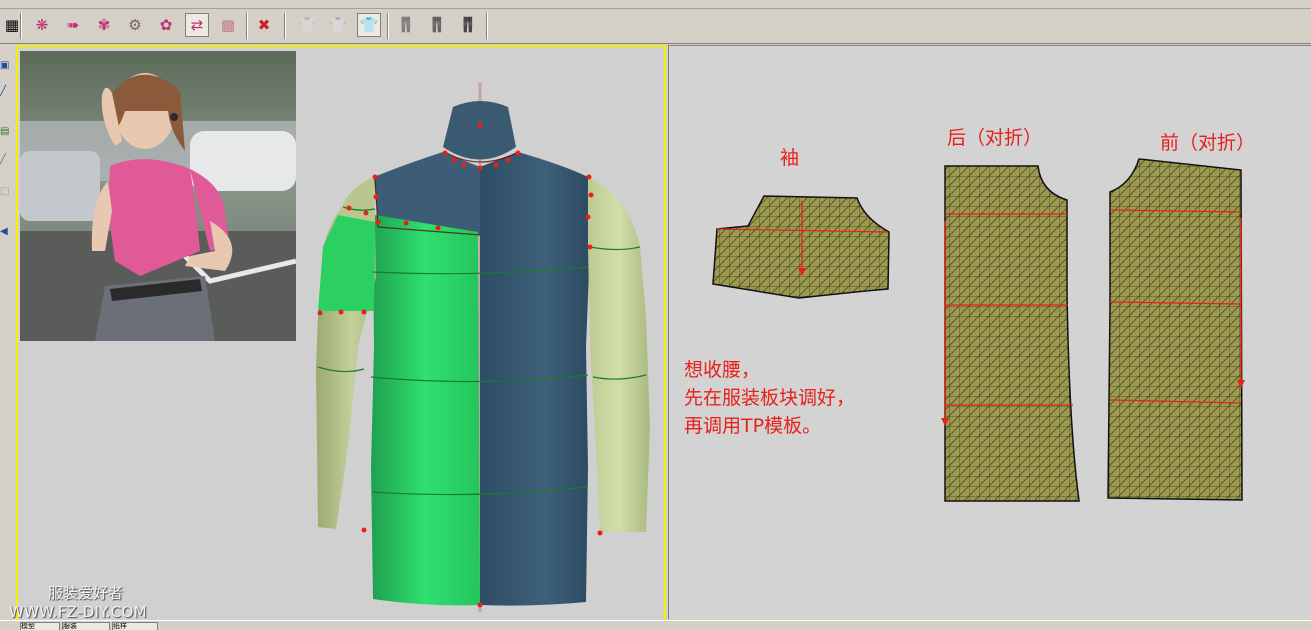  I want to click on pants-gray-icon: 👖, so click(437, 25).